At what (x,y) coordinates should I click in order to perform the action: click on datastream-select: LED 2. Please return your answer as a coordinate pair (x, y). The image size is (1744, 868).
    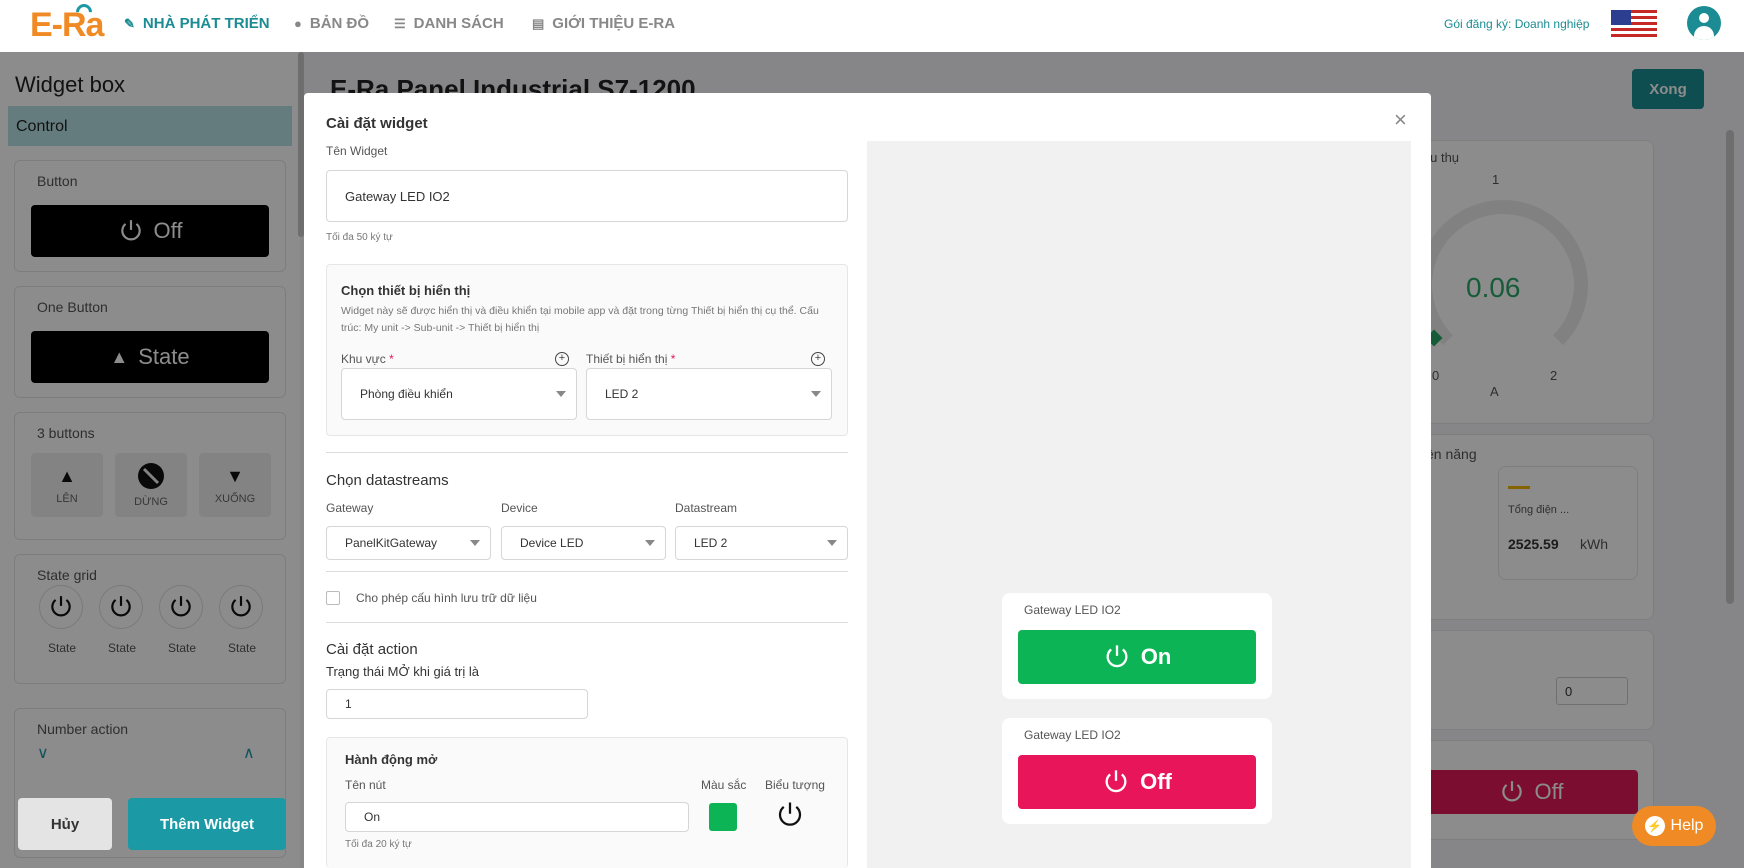
    Looking at the image, I should click on (761, 543).